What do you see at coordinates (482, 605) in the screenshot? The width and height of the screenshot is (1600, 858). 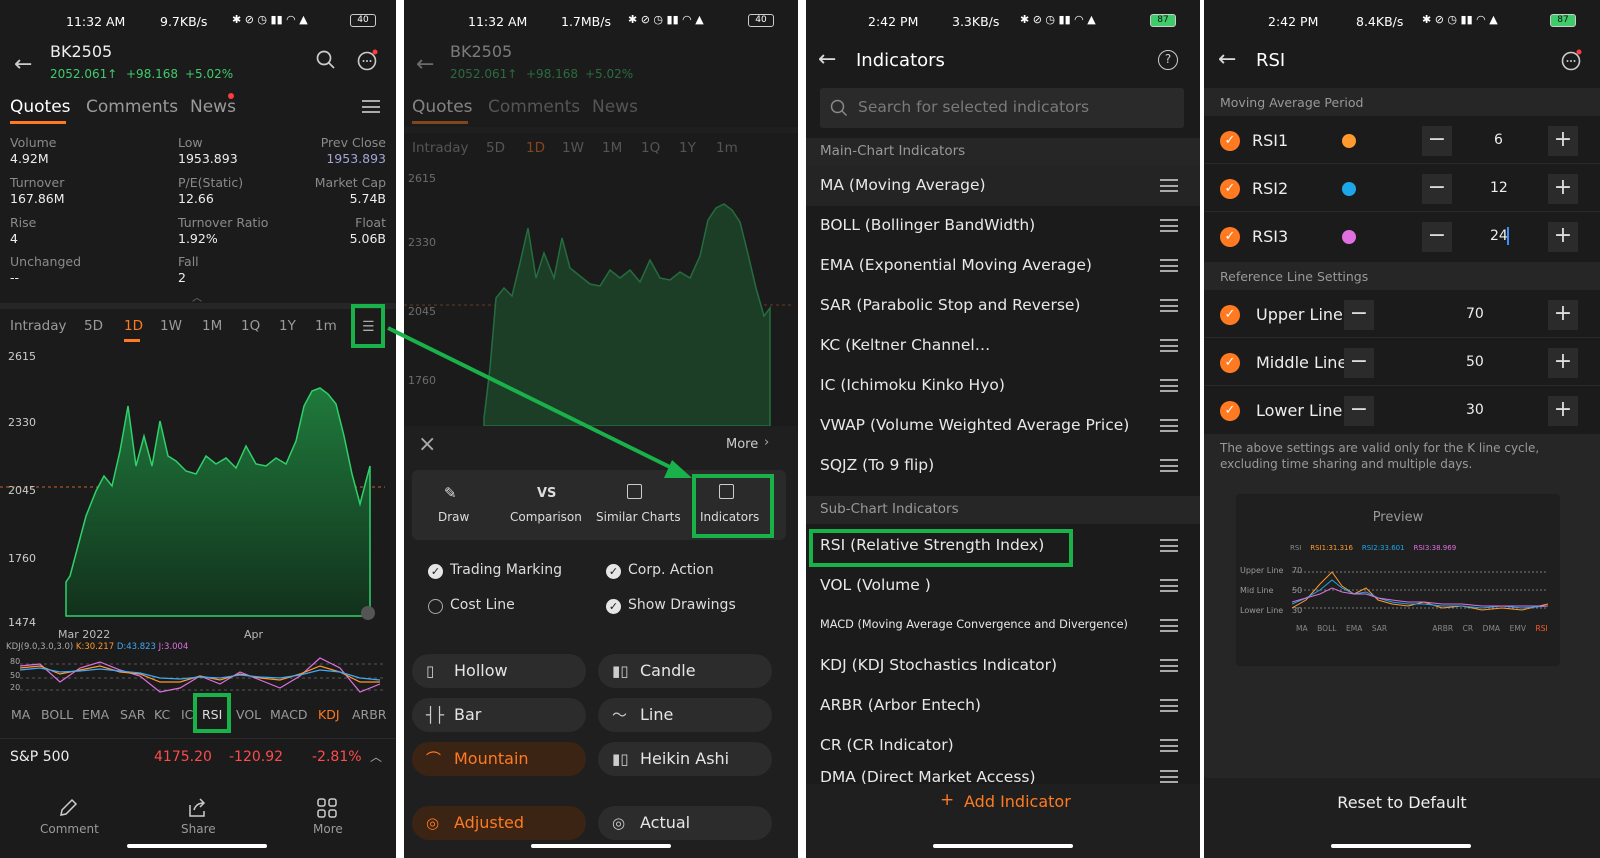 I see `option-cost-line: Cost Line` at bounding box center [482, 605].